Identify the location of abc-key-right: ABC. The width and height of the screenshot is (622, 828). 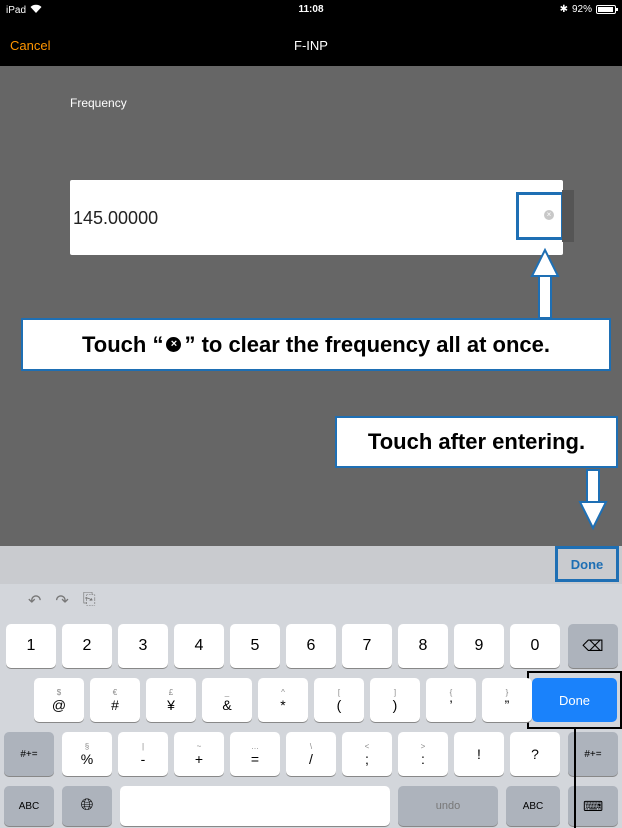
(533, 806).